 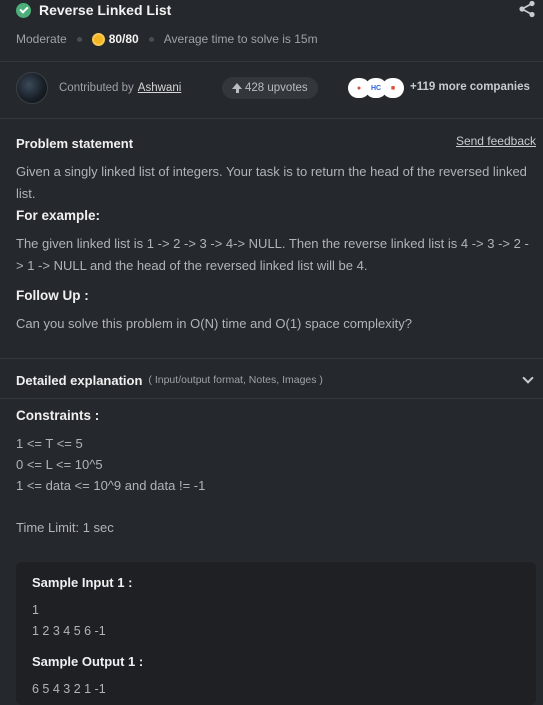 What do you see at coordinates (528, 378) in the screenshot?
I see `chevron-down-icon` at bounding box center [528, 378].